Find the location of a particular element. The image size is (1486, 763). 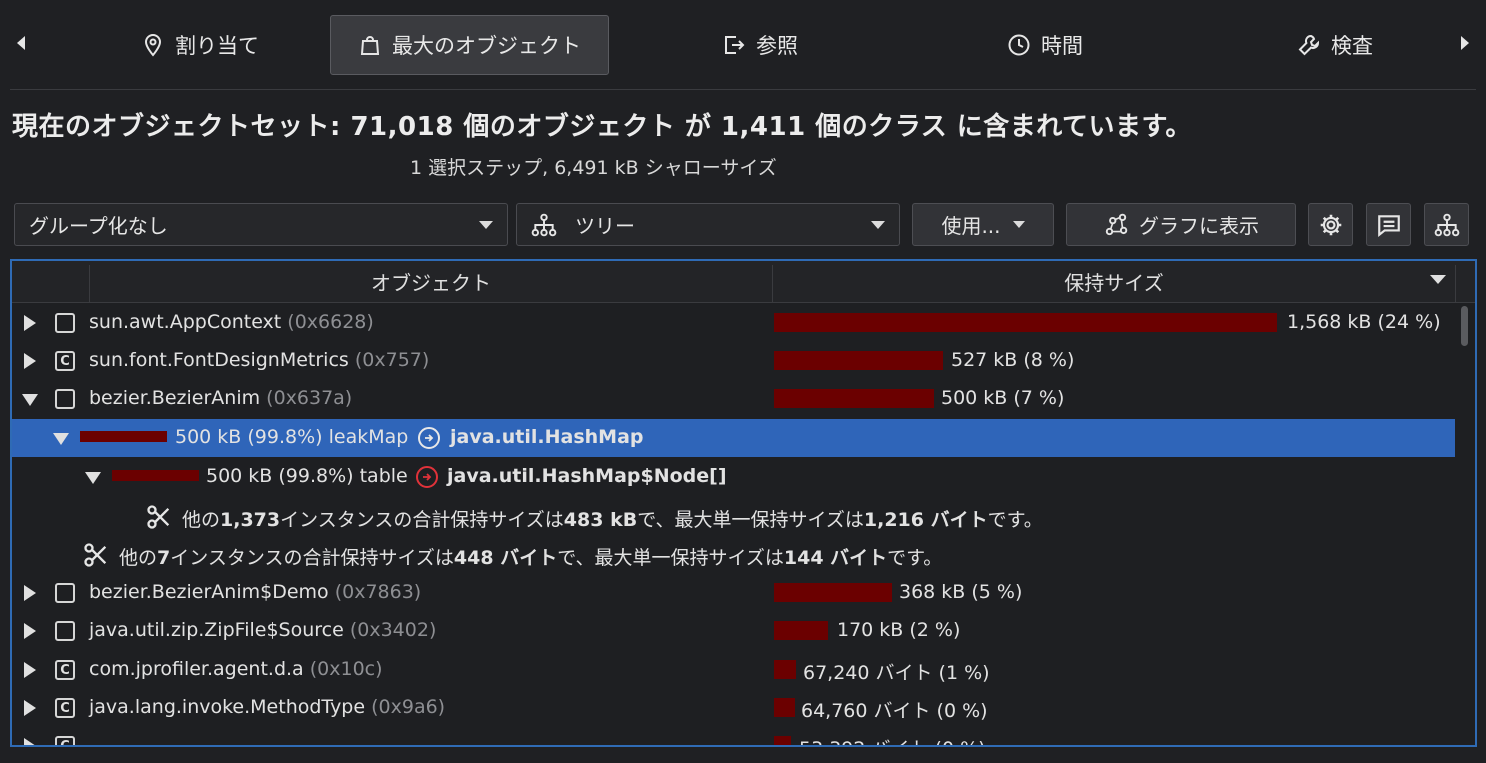

row-name: bezier.BezierAnim$Demo (0x7863) is located at coordinates (255, 592).